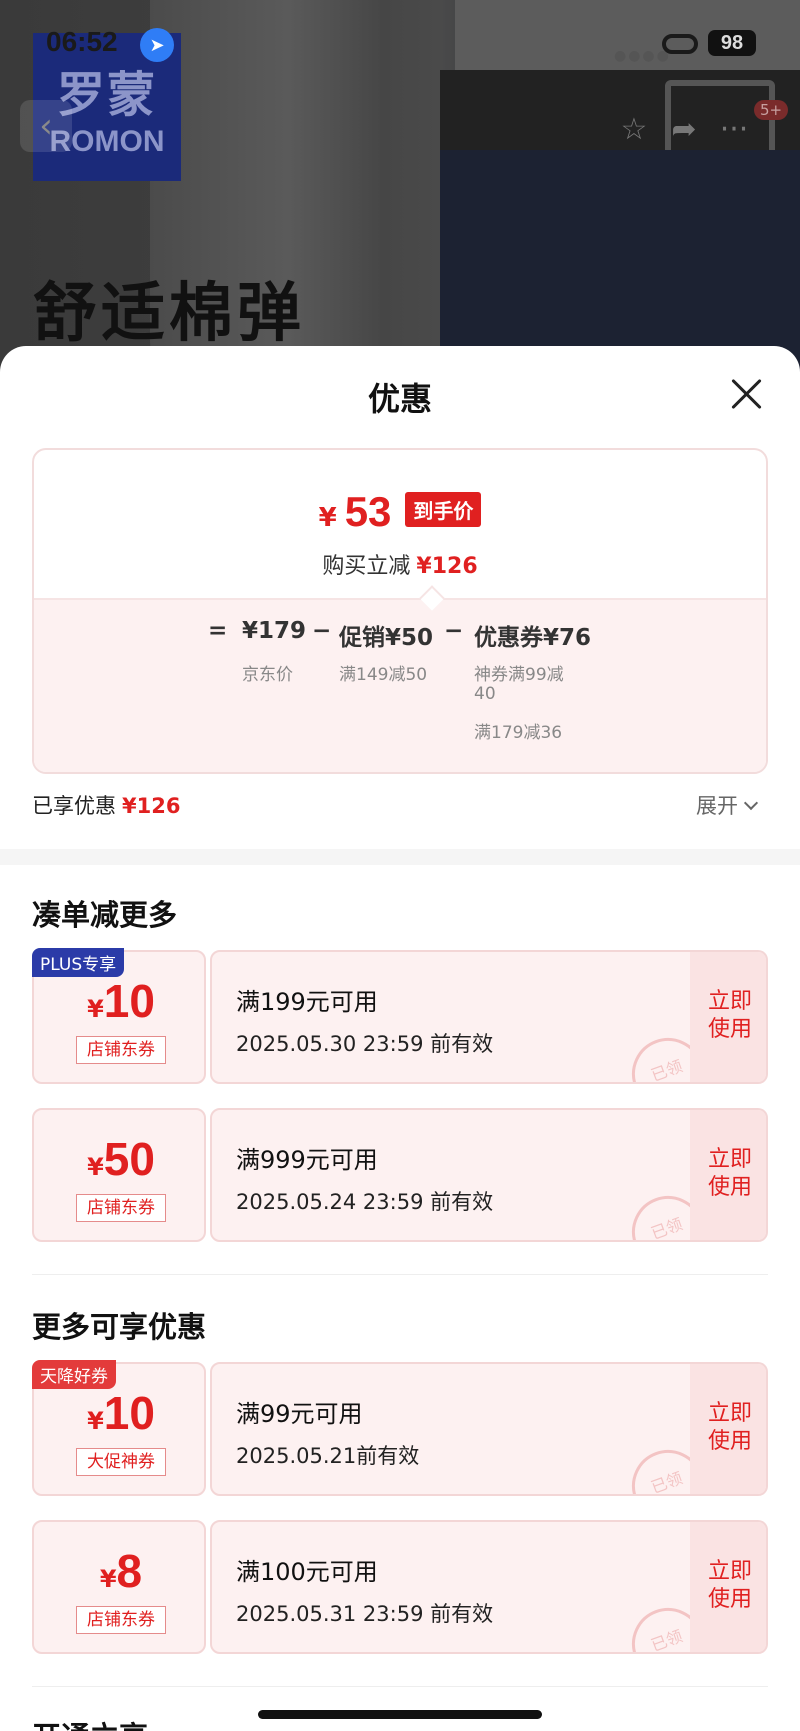 The width and height of the screenshot is (800, 1731). Describe the element at coordinates (299, 1414) in the screenshot. I see `coupon-condition: 满99元可用` at that location.